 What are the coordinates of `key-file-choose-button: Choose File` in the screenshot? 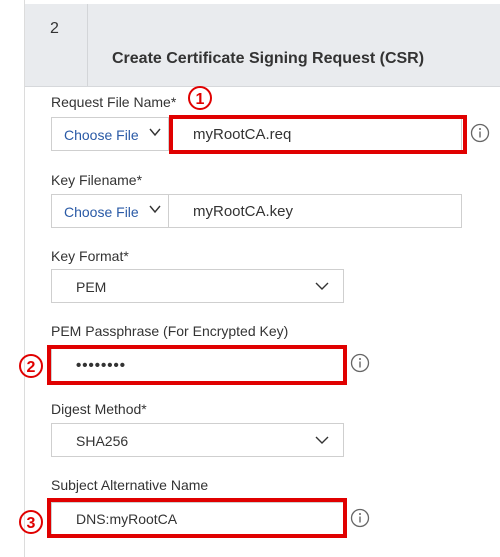 It's located at (110, 211).